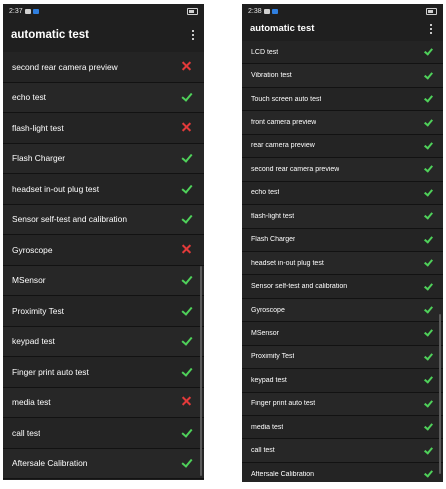  What do you see at coordinates (268, 310) in the screenshot?
I see `list-item-label: Gyroscope` at bounding box center [268, 310].